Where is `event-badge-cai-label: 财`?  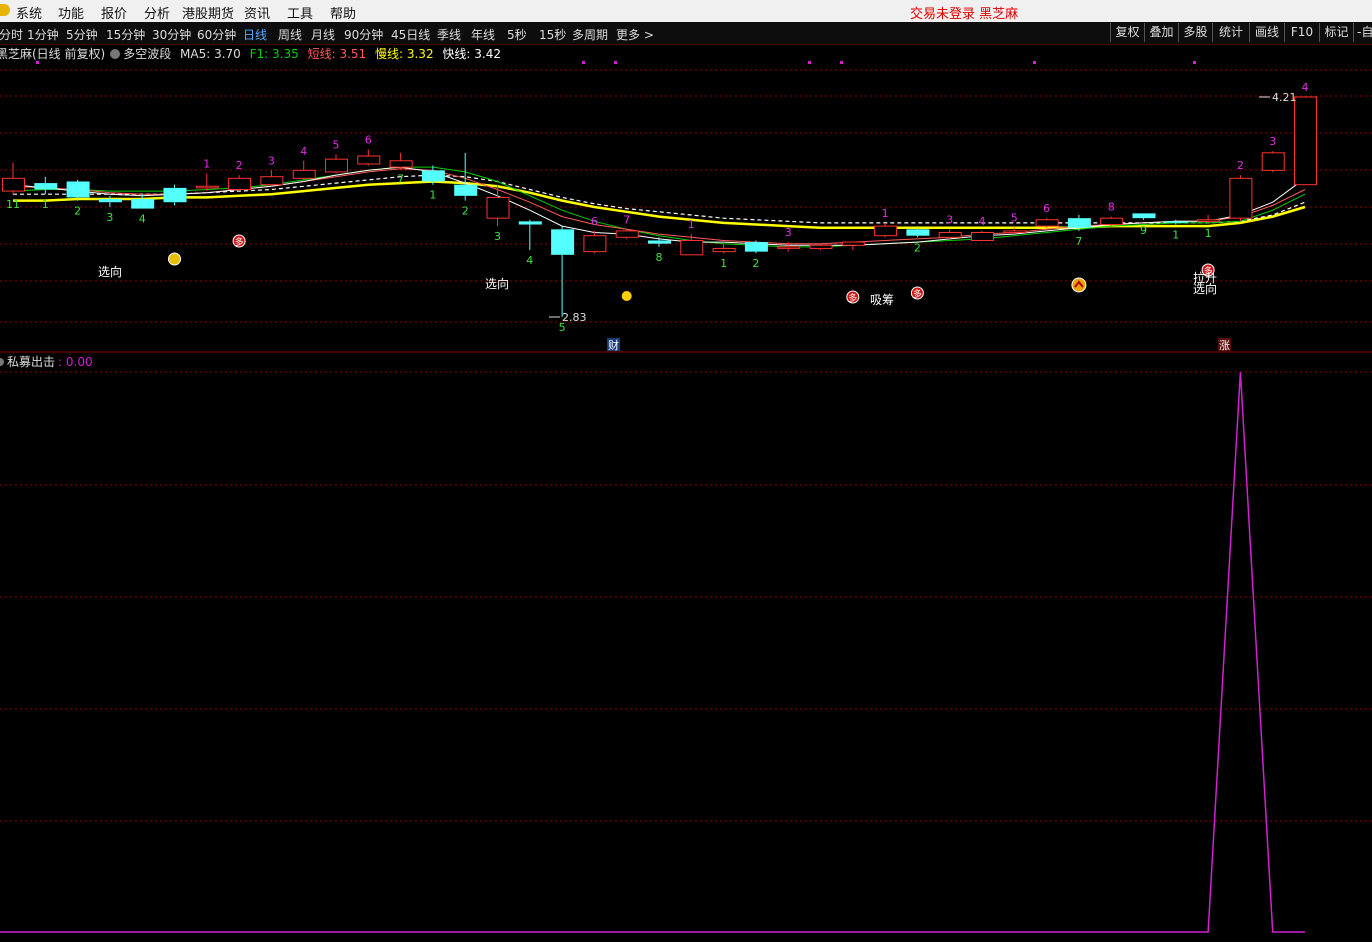
event-badge-cai-label: 财 is located at coordinates (613, 345).